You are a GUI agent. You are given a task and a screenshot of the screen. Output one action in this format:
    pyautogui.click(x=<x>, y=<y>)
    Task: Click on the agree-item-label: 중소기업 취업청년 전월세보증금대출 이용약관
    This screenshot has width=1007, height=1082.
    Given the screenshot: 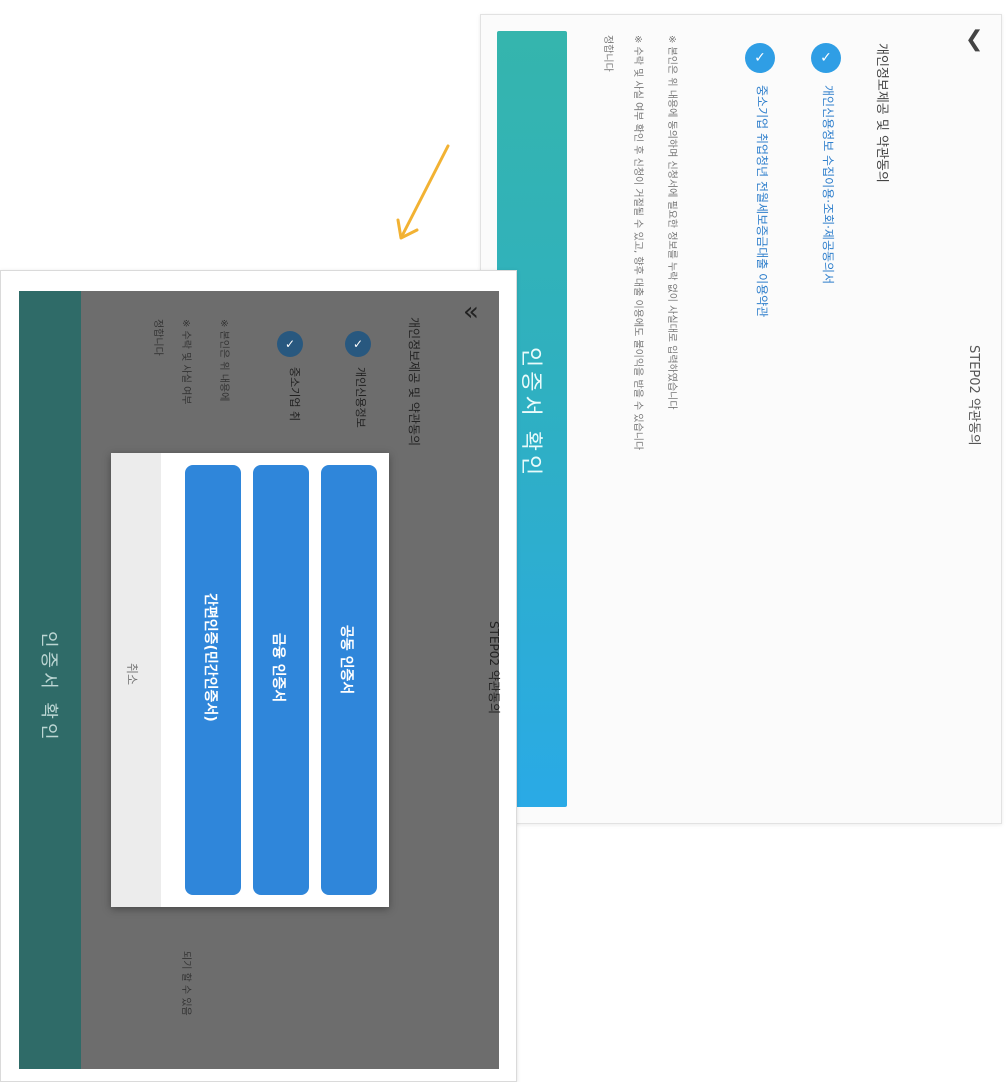 What is the action you would take?
    pyautogui.click(x=762, y=201)
    